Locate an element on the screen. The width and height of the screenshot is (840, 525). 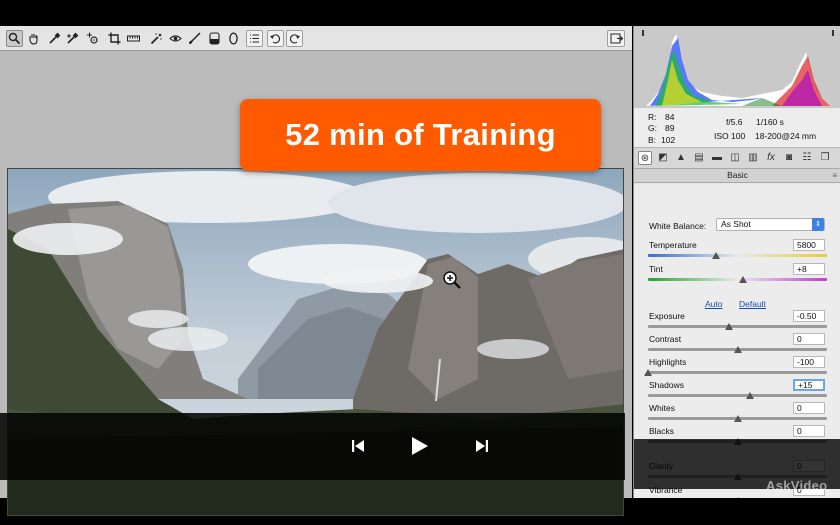
r-label: R: is located at coordinates (652, 117).